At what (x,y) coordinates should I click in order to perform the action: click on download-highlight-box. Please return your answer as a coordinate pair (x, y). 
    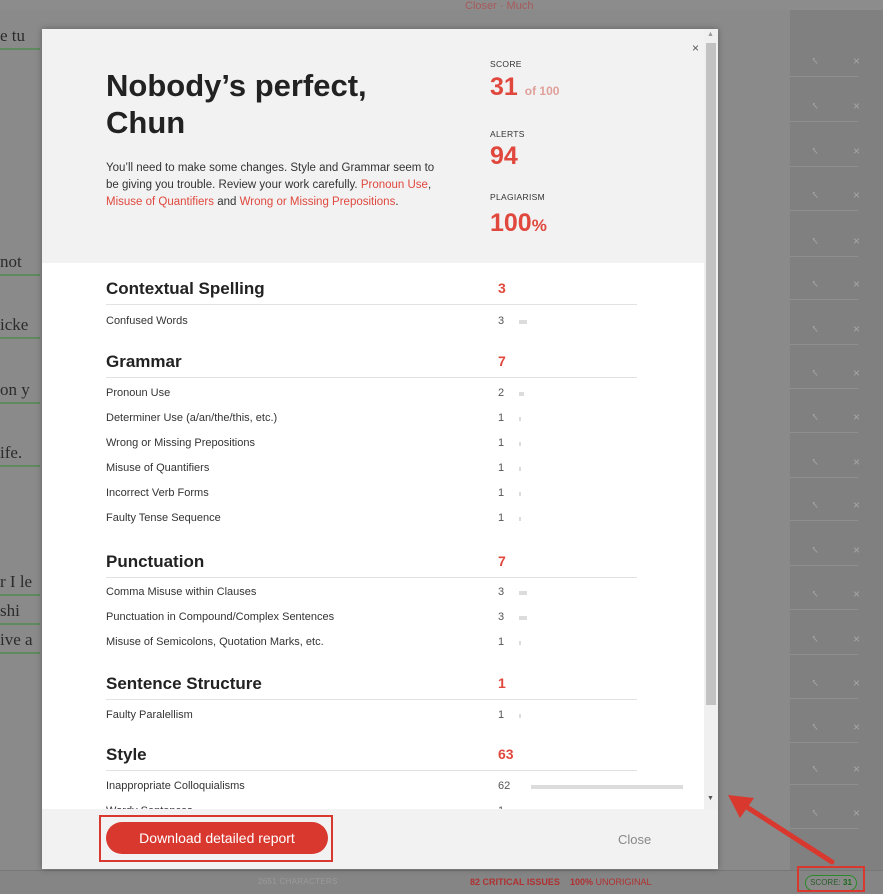
    Looking at the image, I should click on (216, 838).